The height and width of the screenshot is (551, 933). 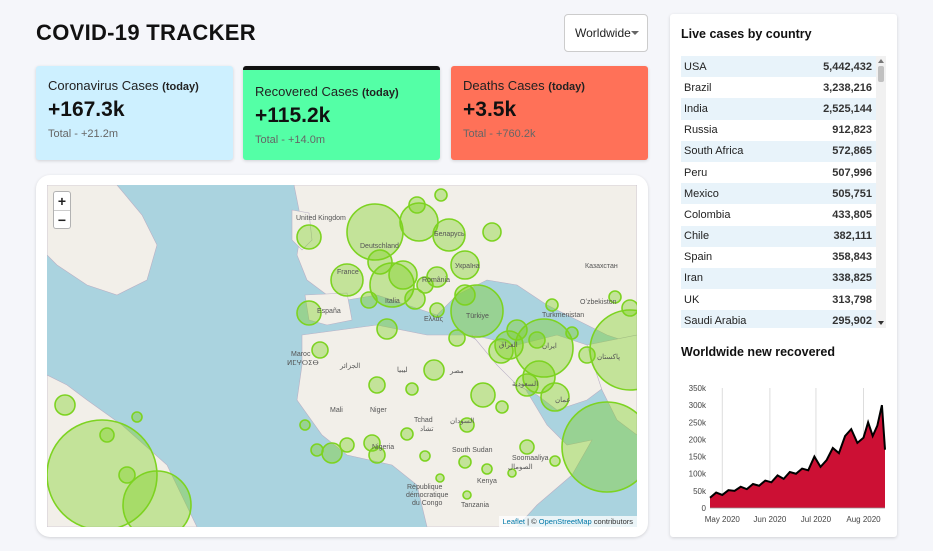 I want to click on scroll-up-icon, so click(x=881, y=61).